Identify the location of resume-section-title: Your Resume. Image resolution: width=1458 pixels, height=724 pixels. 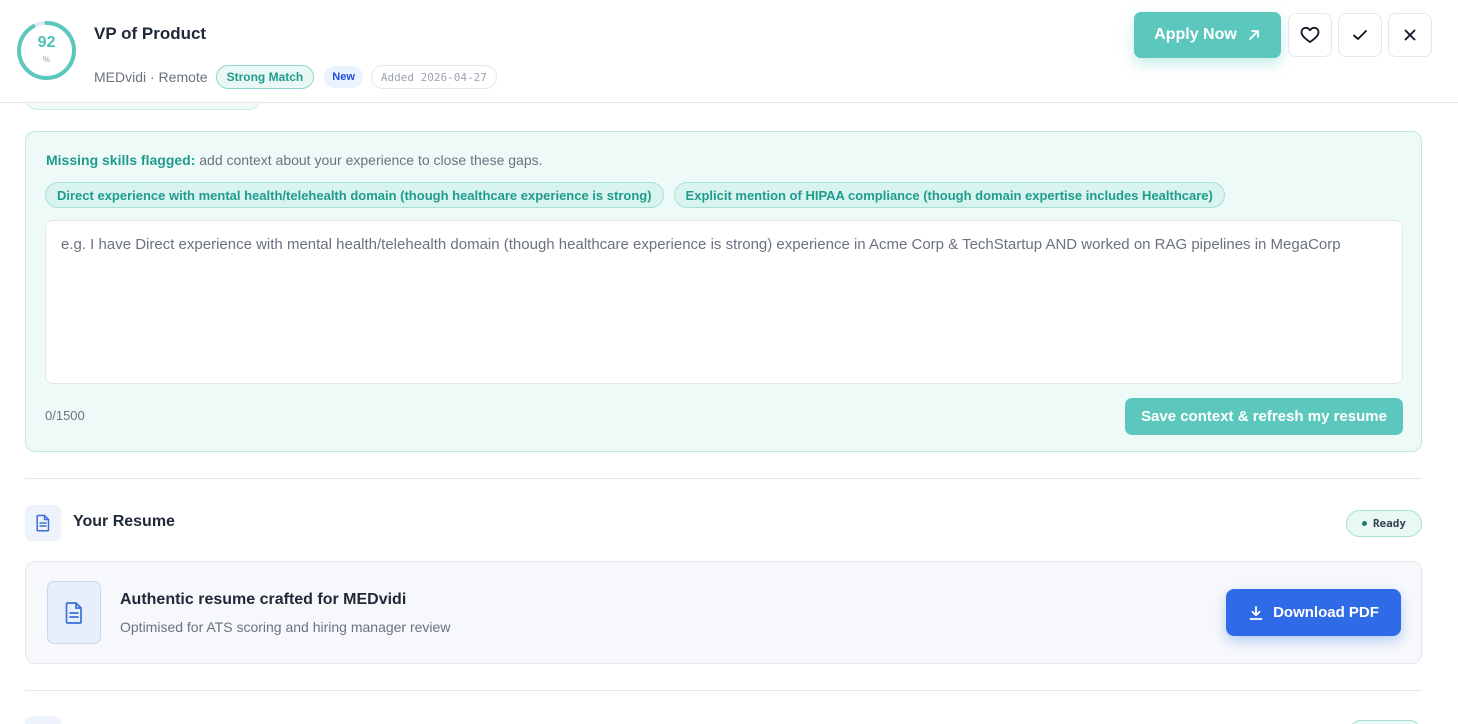
(124, 521).